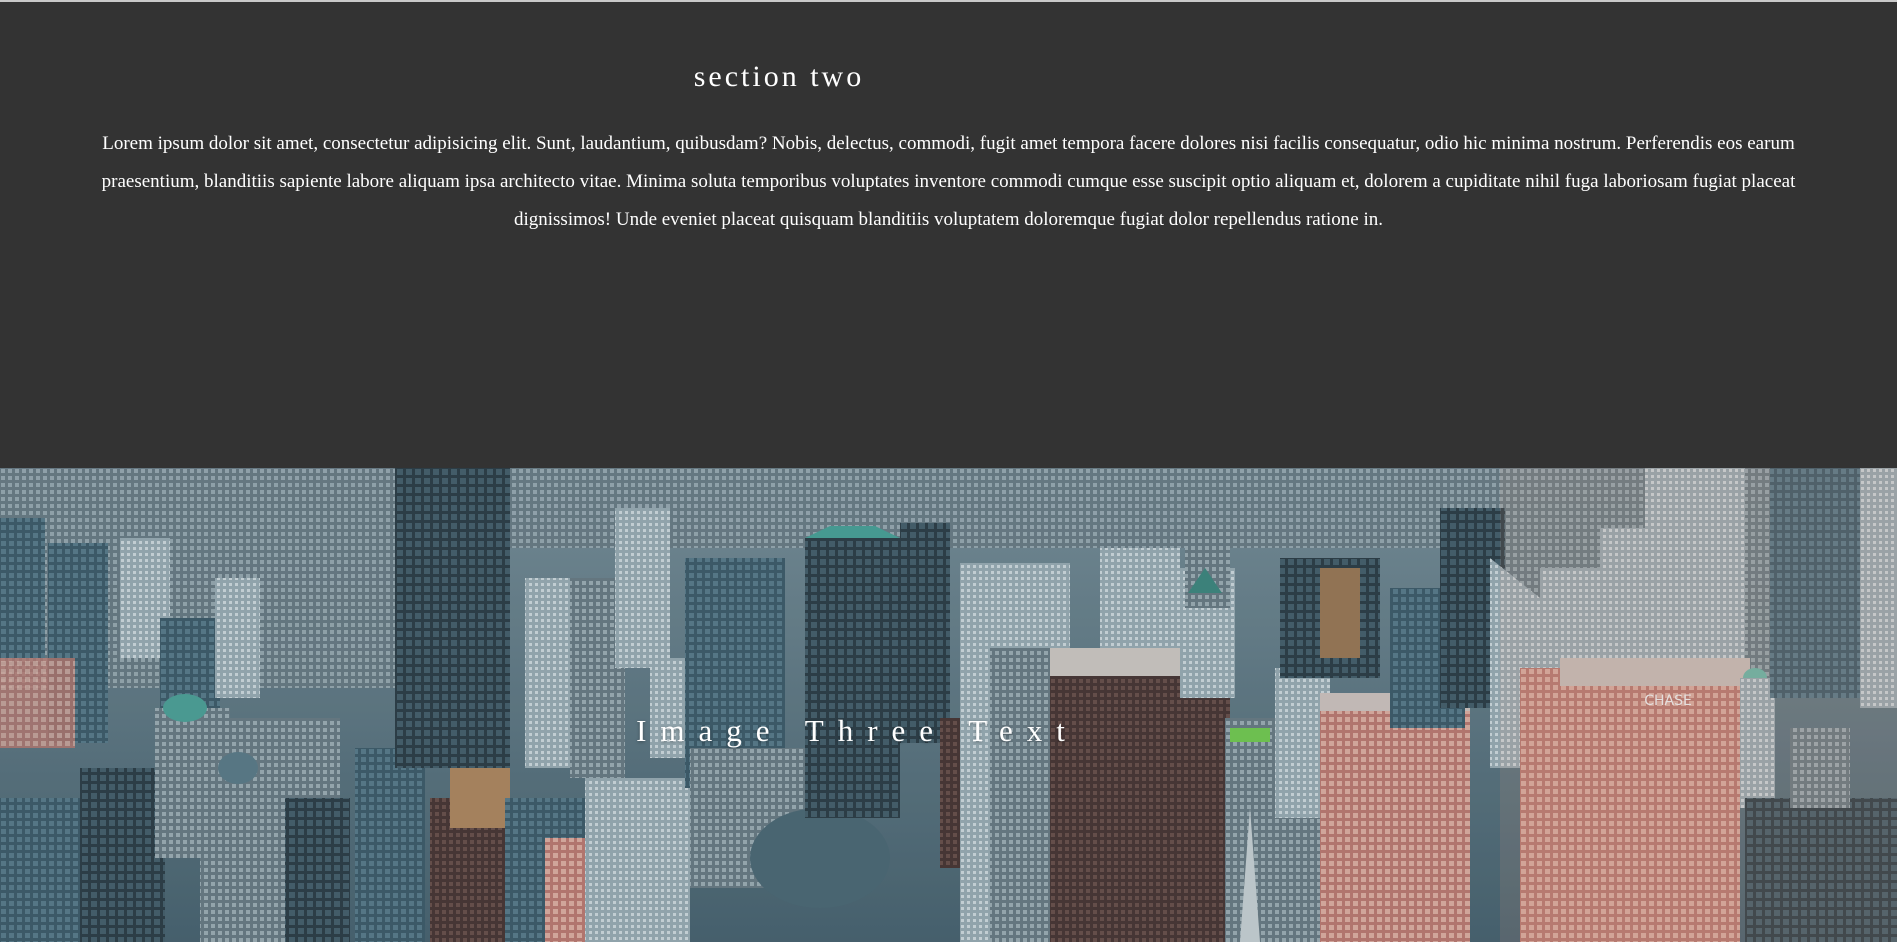 This screenshot has width=1897, height=942. What do you see at coordinates (857, 730) in the screenshot?
I see `image-three-caption: Image Three Text` at bounding box center [857, 730].